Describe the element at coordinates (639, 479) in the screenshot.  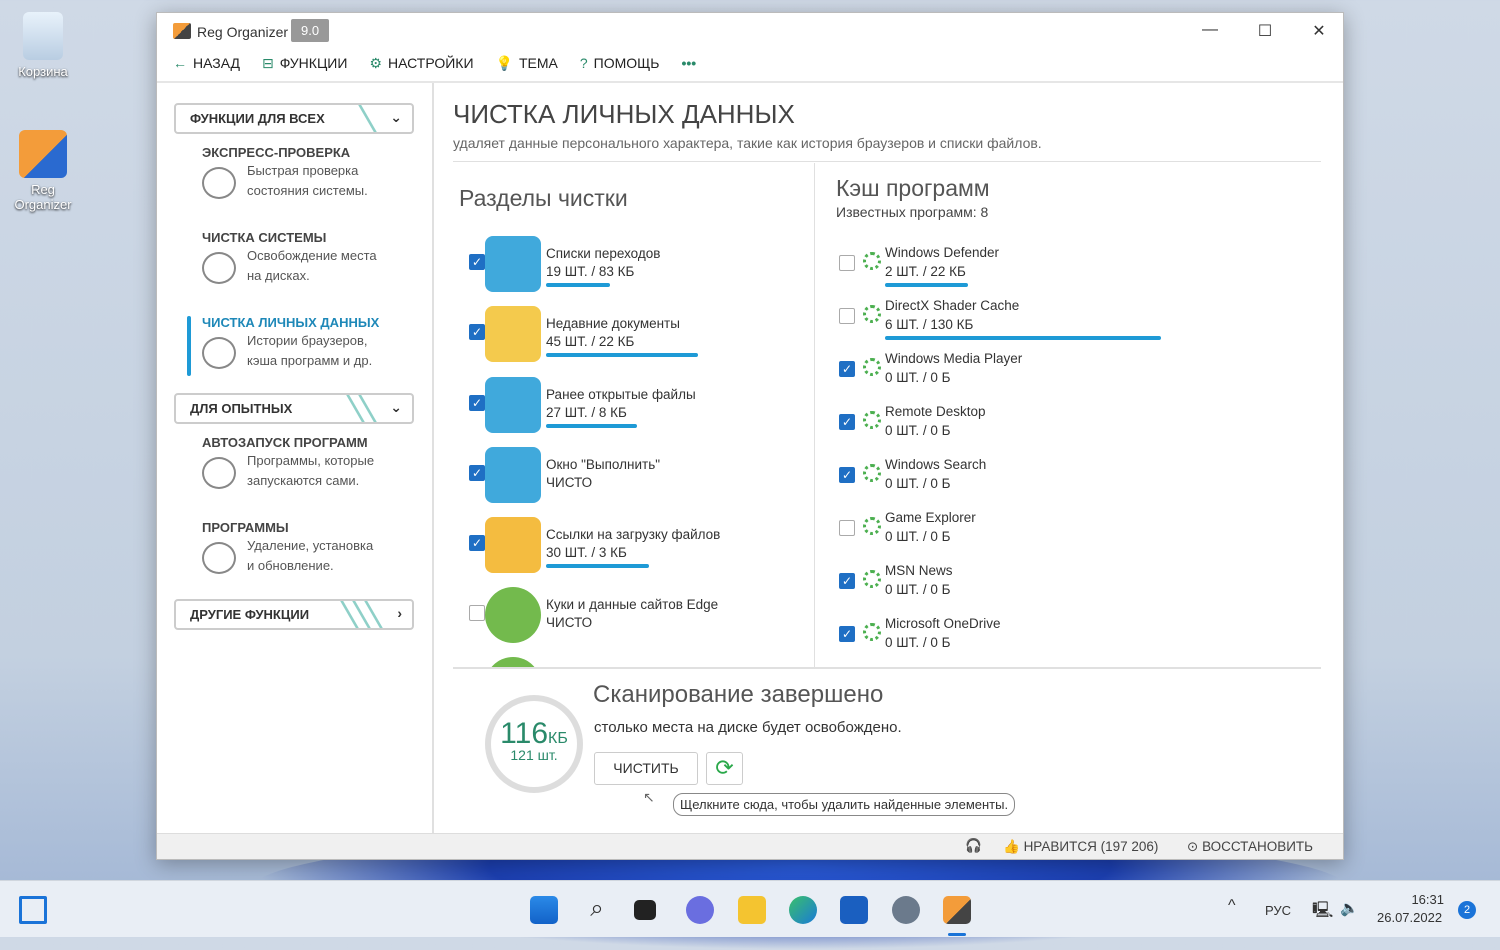
I see `section-row: ✓ Окно "Выполнить" ЧИСТО` at that location.